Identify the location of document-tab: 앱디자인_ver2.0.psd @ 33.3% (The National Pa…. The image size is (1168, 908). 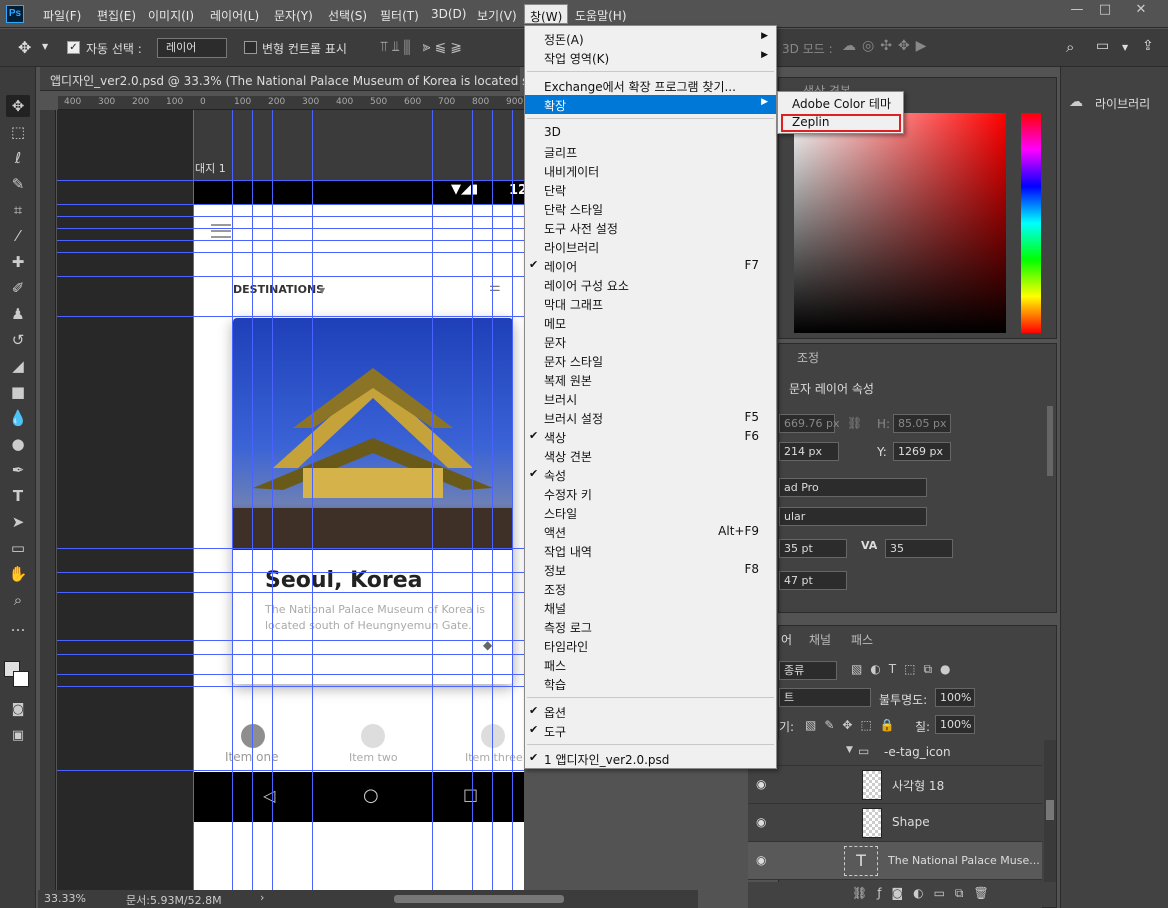
(305, 79).